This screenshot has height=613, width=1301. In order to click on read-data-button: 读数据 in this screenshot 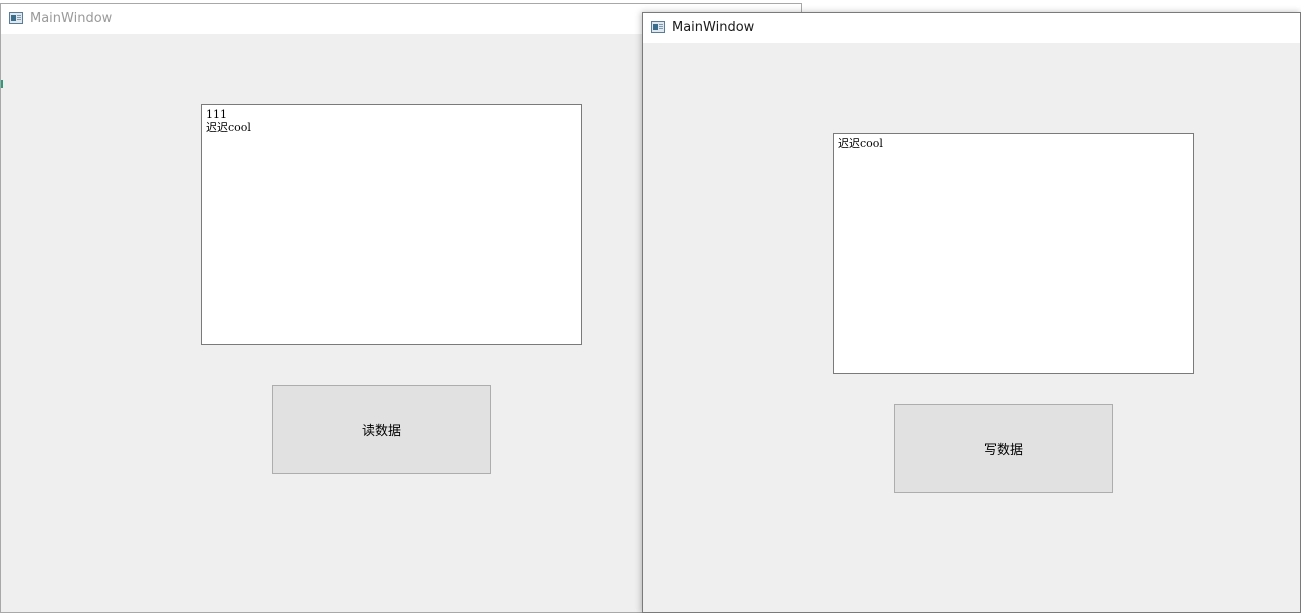, I will do `click(381, 429)`.